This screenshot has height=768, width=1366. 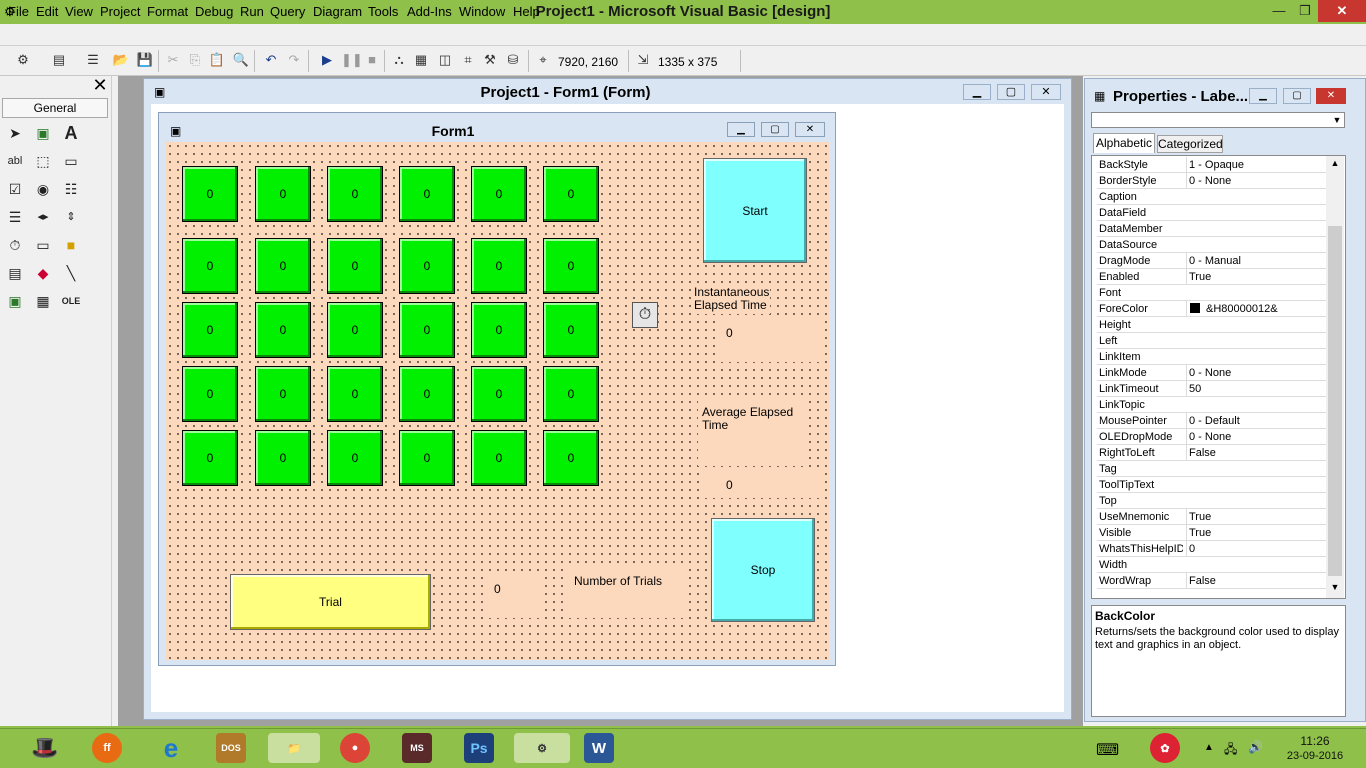 What do you see at coordinates (513, 60) in the screenshot?
I see `data-view-icon: ⛁` at bounding box center [513, 60].